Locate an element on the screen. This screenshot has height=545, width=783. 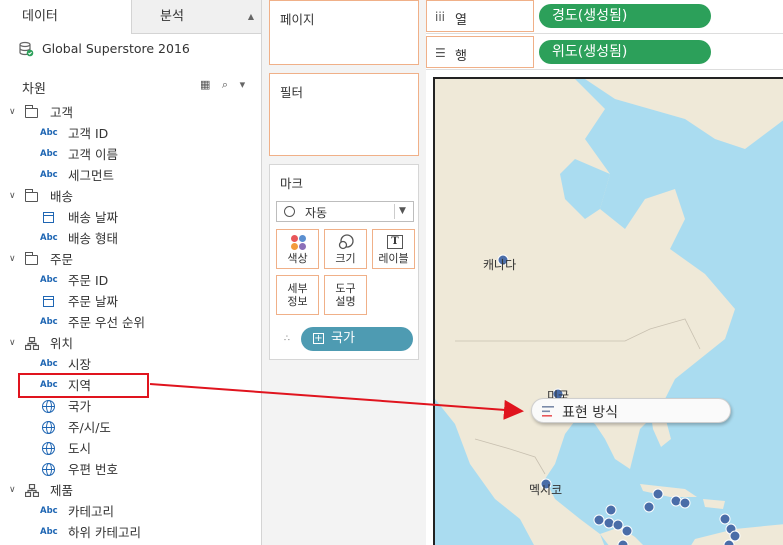
menu-dropdown-icon: ▾ is located at coordinates (243, 84).